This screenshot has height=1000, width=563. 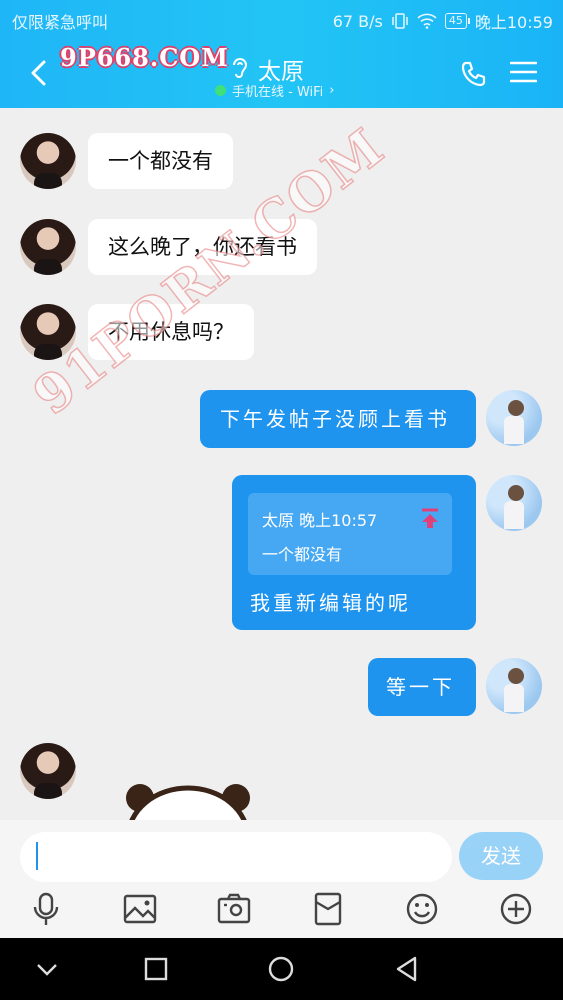 I want to click on jump-to-top-icon, so click(x=430, y=518).